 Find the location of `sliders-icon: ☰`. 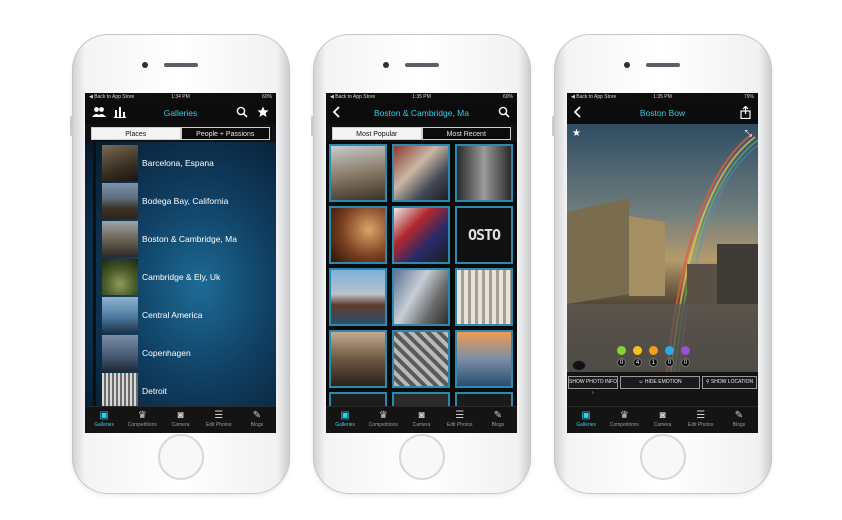

sliders-icon: ☰ is located at coordinates (219, 415).